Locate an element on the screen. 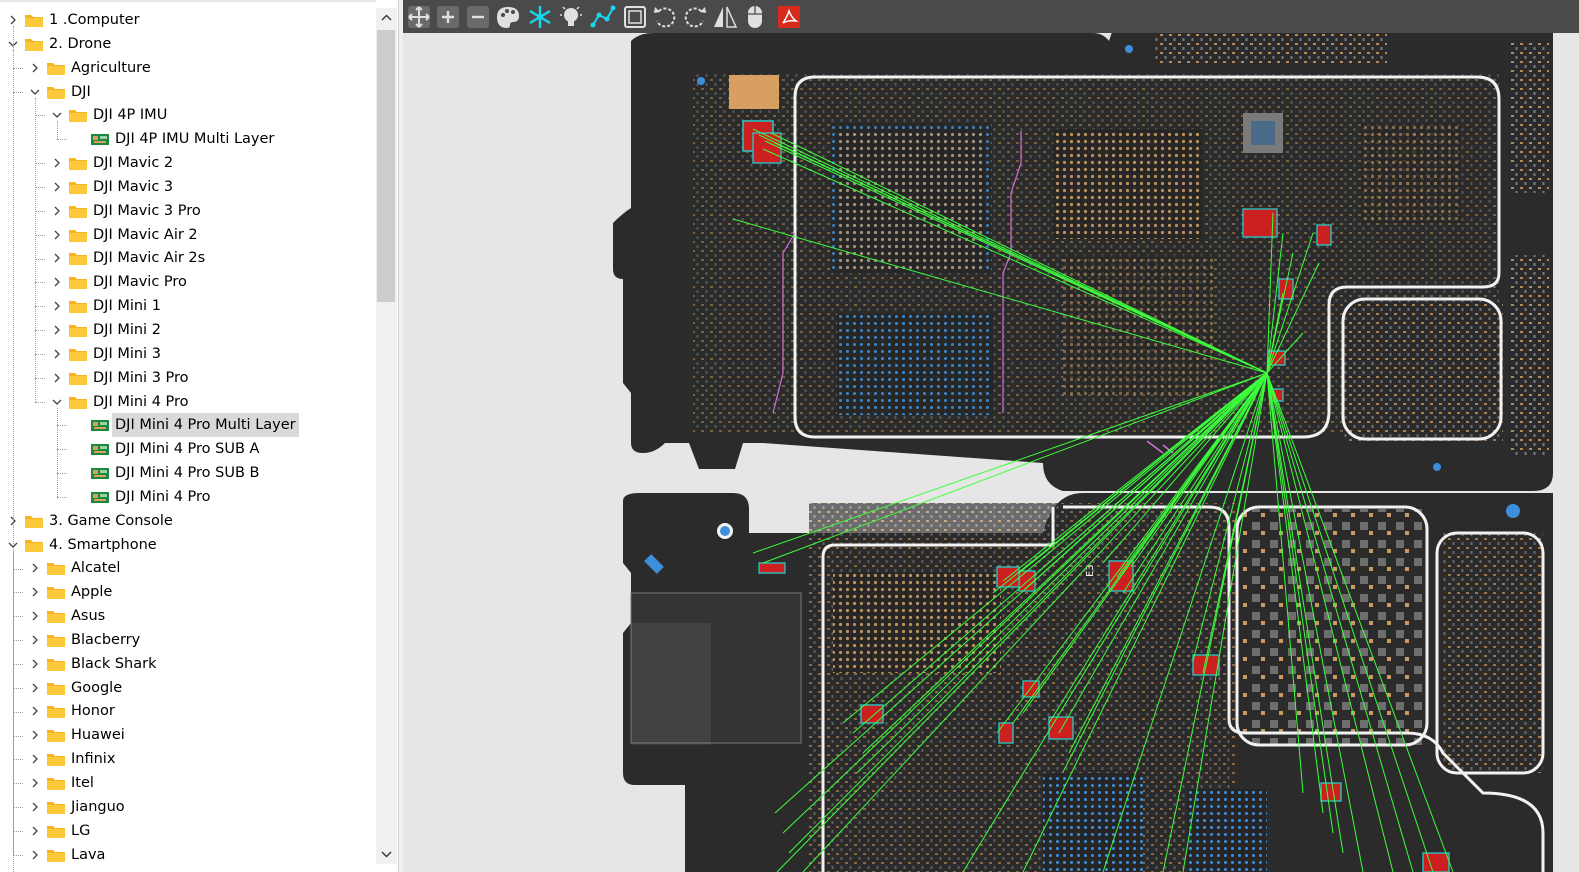 The image size is (1579, 872). board-outline-icon is located at coordinates (635, 17).